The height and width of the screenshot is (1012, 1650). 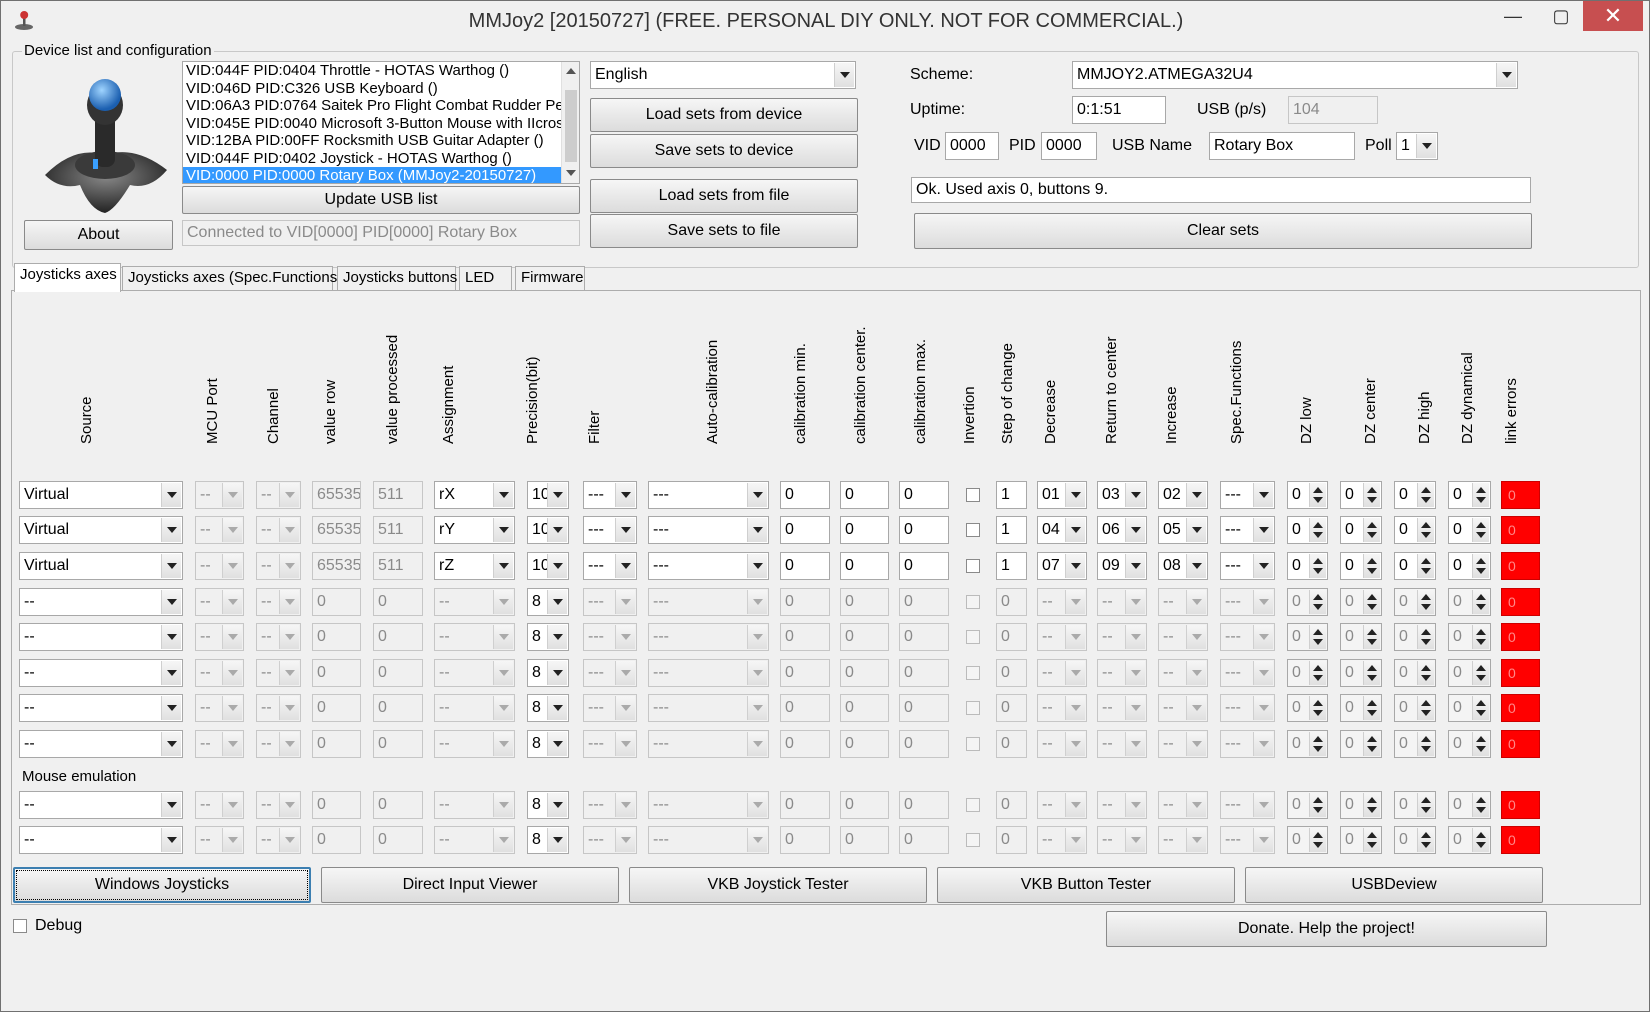 What do you see at coordinates (1282, 146) in the screenshot?
I see `usb-name-field: Rotary Box` at bounding box center [1282, 146].